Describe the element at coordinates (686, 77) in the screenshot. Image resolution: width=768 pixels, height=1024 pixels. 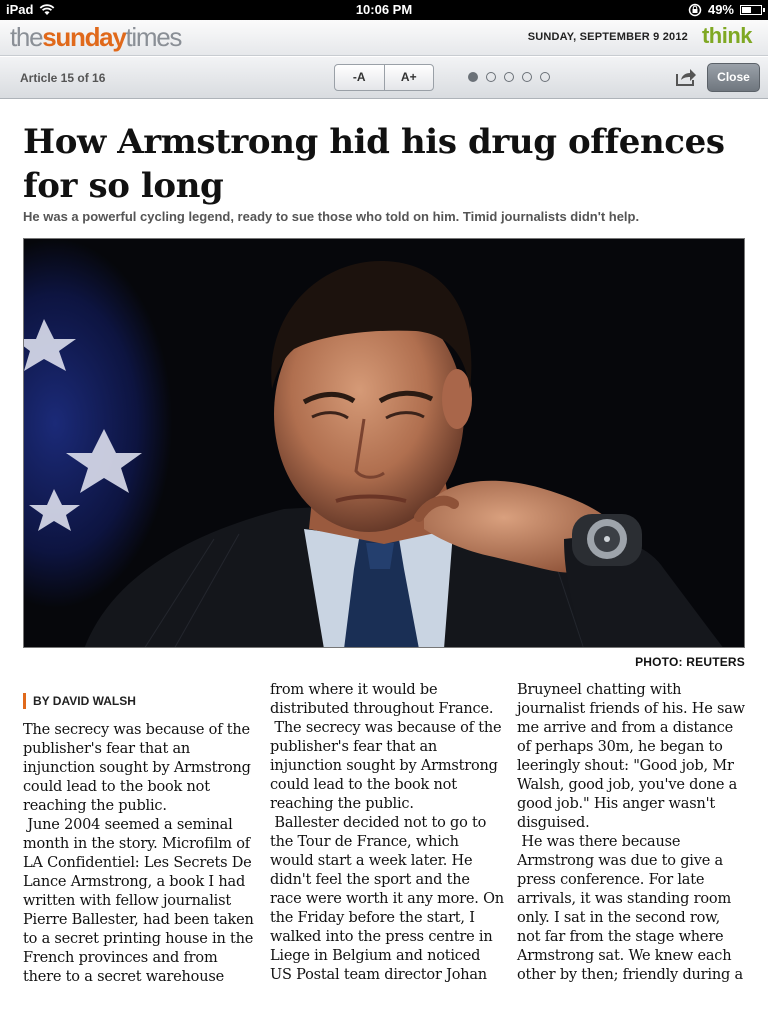
I see `share-icon` at that location.